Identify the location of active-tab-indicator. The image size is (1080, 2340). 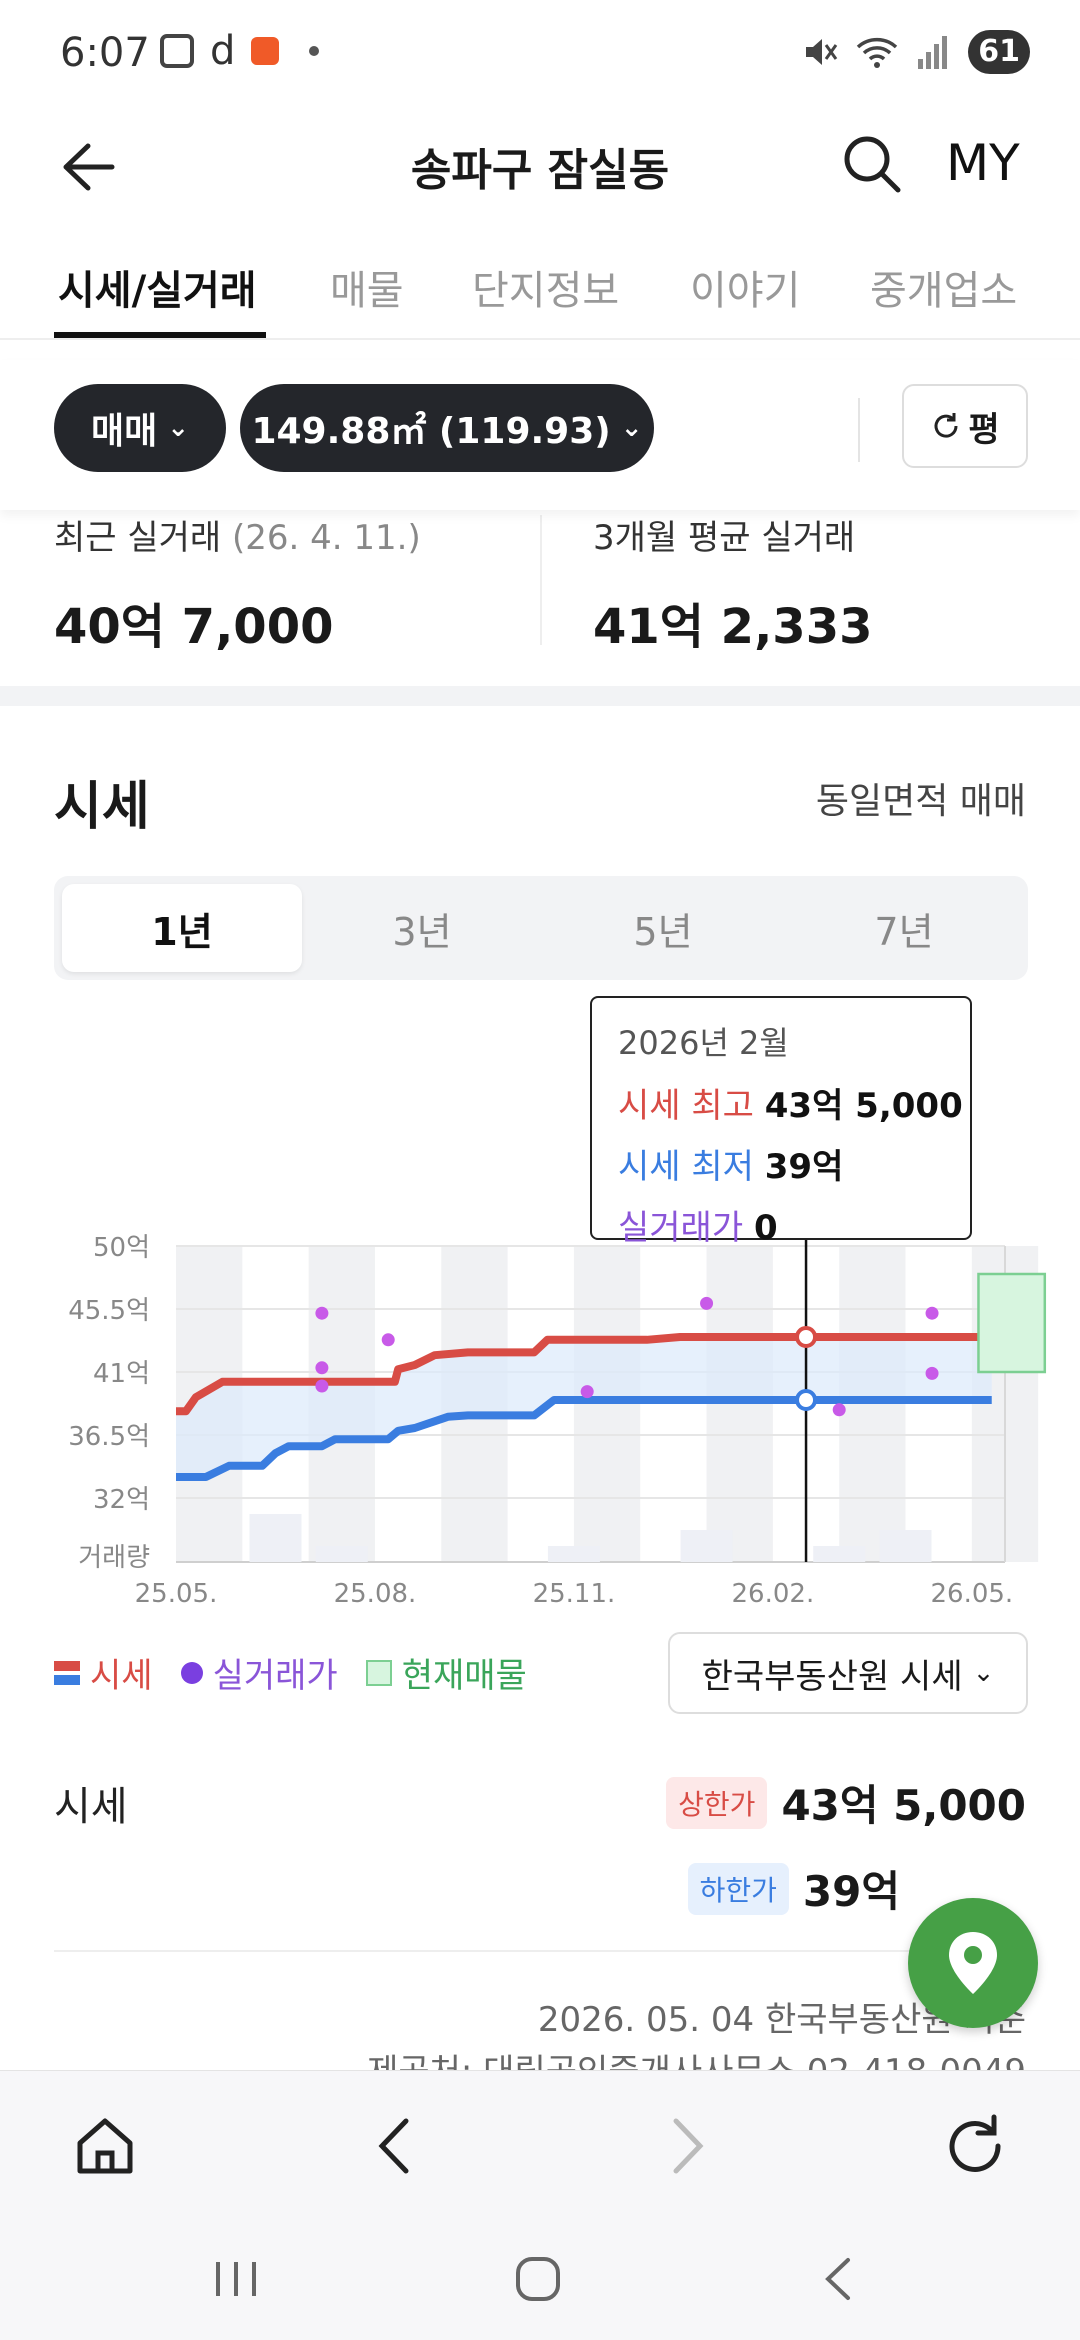
(160, 335).